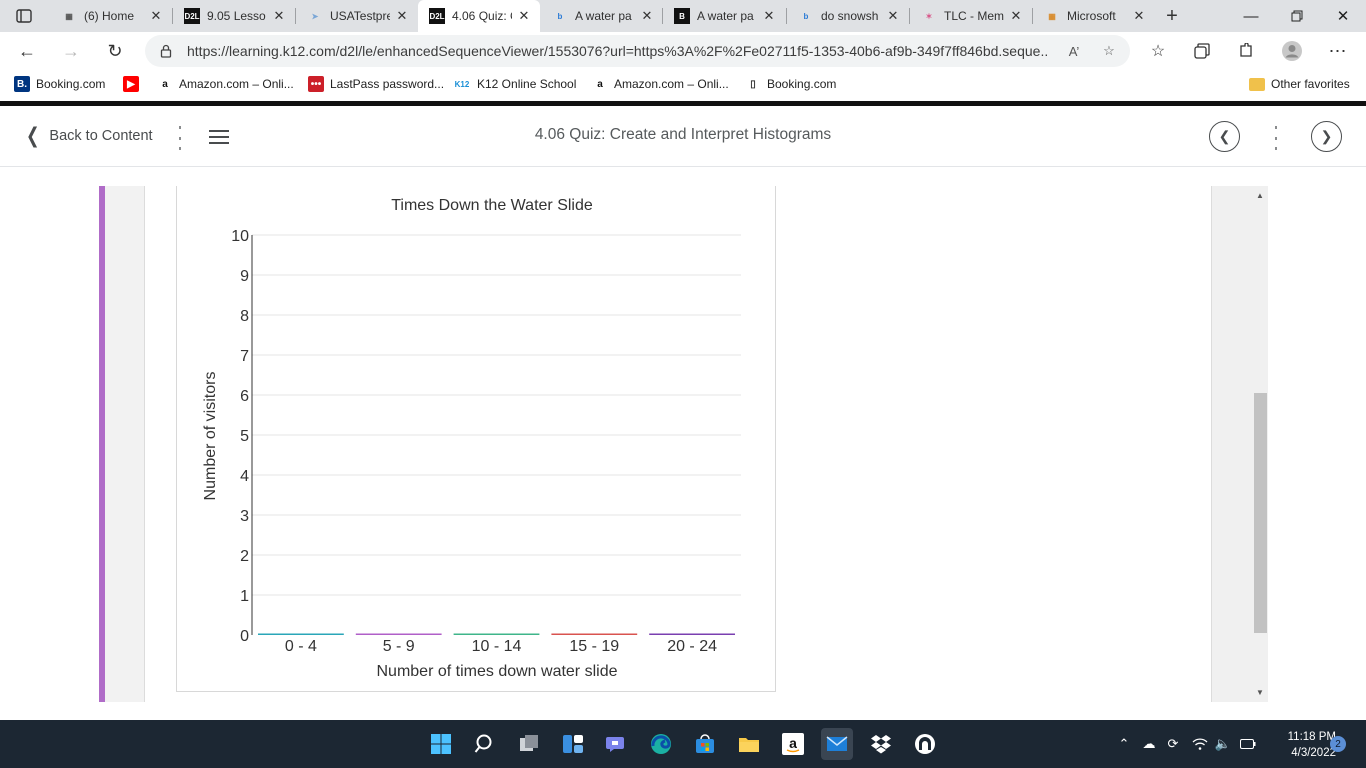 The height and width of the screenshot is (768, 1366). What do you see at coordinates (1109, 51) in the screenshot?
I see `add-favorite-icon: ☆` at bounding box center [1109, 51].